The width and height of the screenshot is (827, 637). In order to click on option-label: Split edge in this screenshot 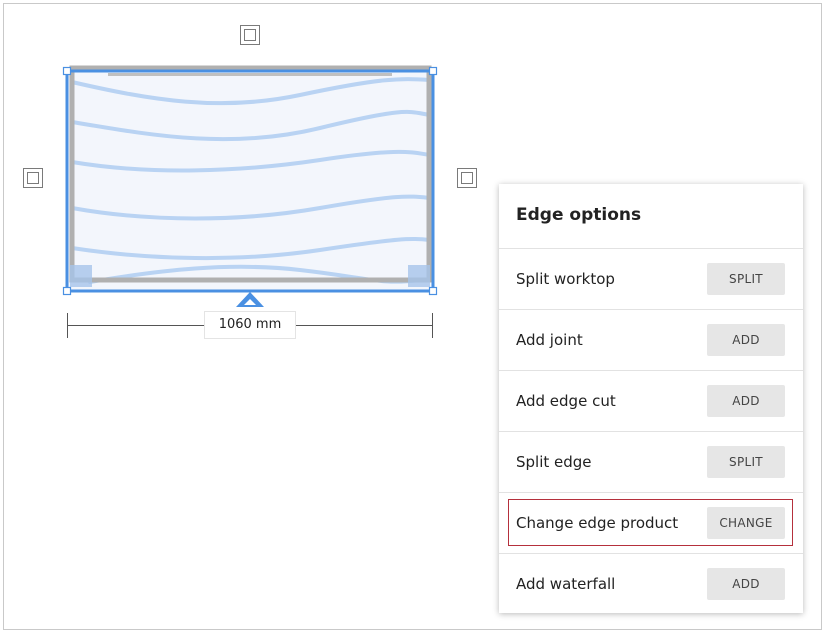, I will do `click(554, 462)`.